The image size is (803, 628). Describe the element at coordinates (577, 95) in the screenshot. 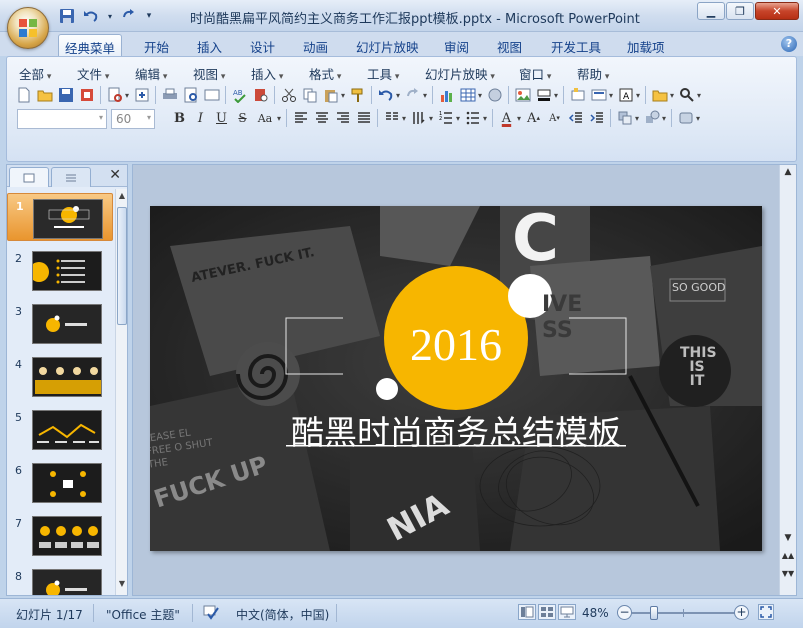

I see `new-slide-icon` at that location.